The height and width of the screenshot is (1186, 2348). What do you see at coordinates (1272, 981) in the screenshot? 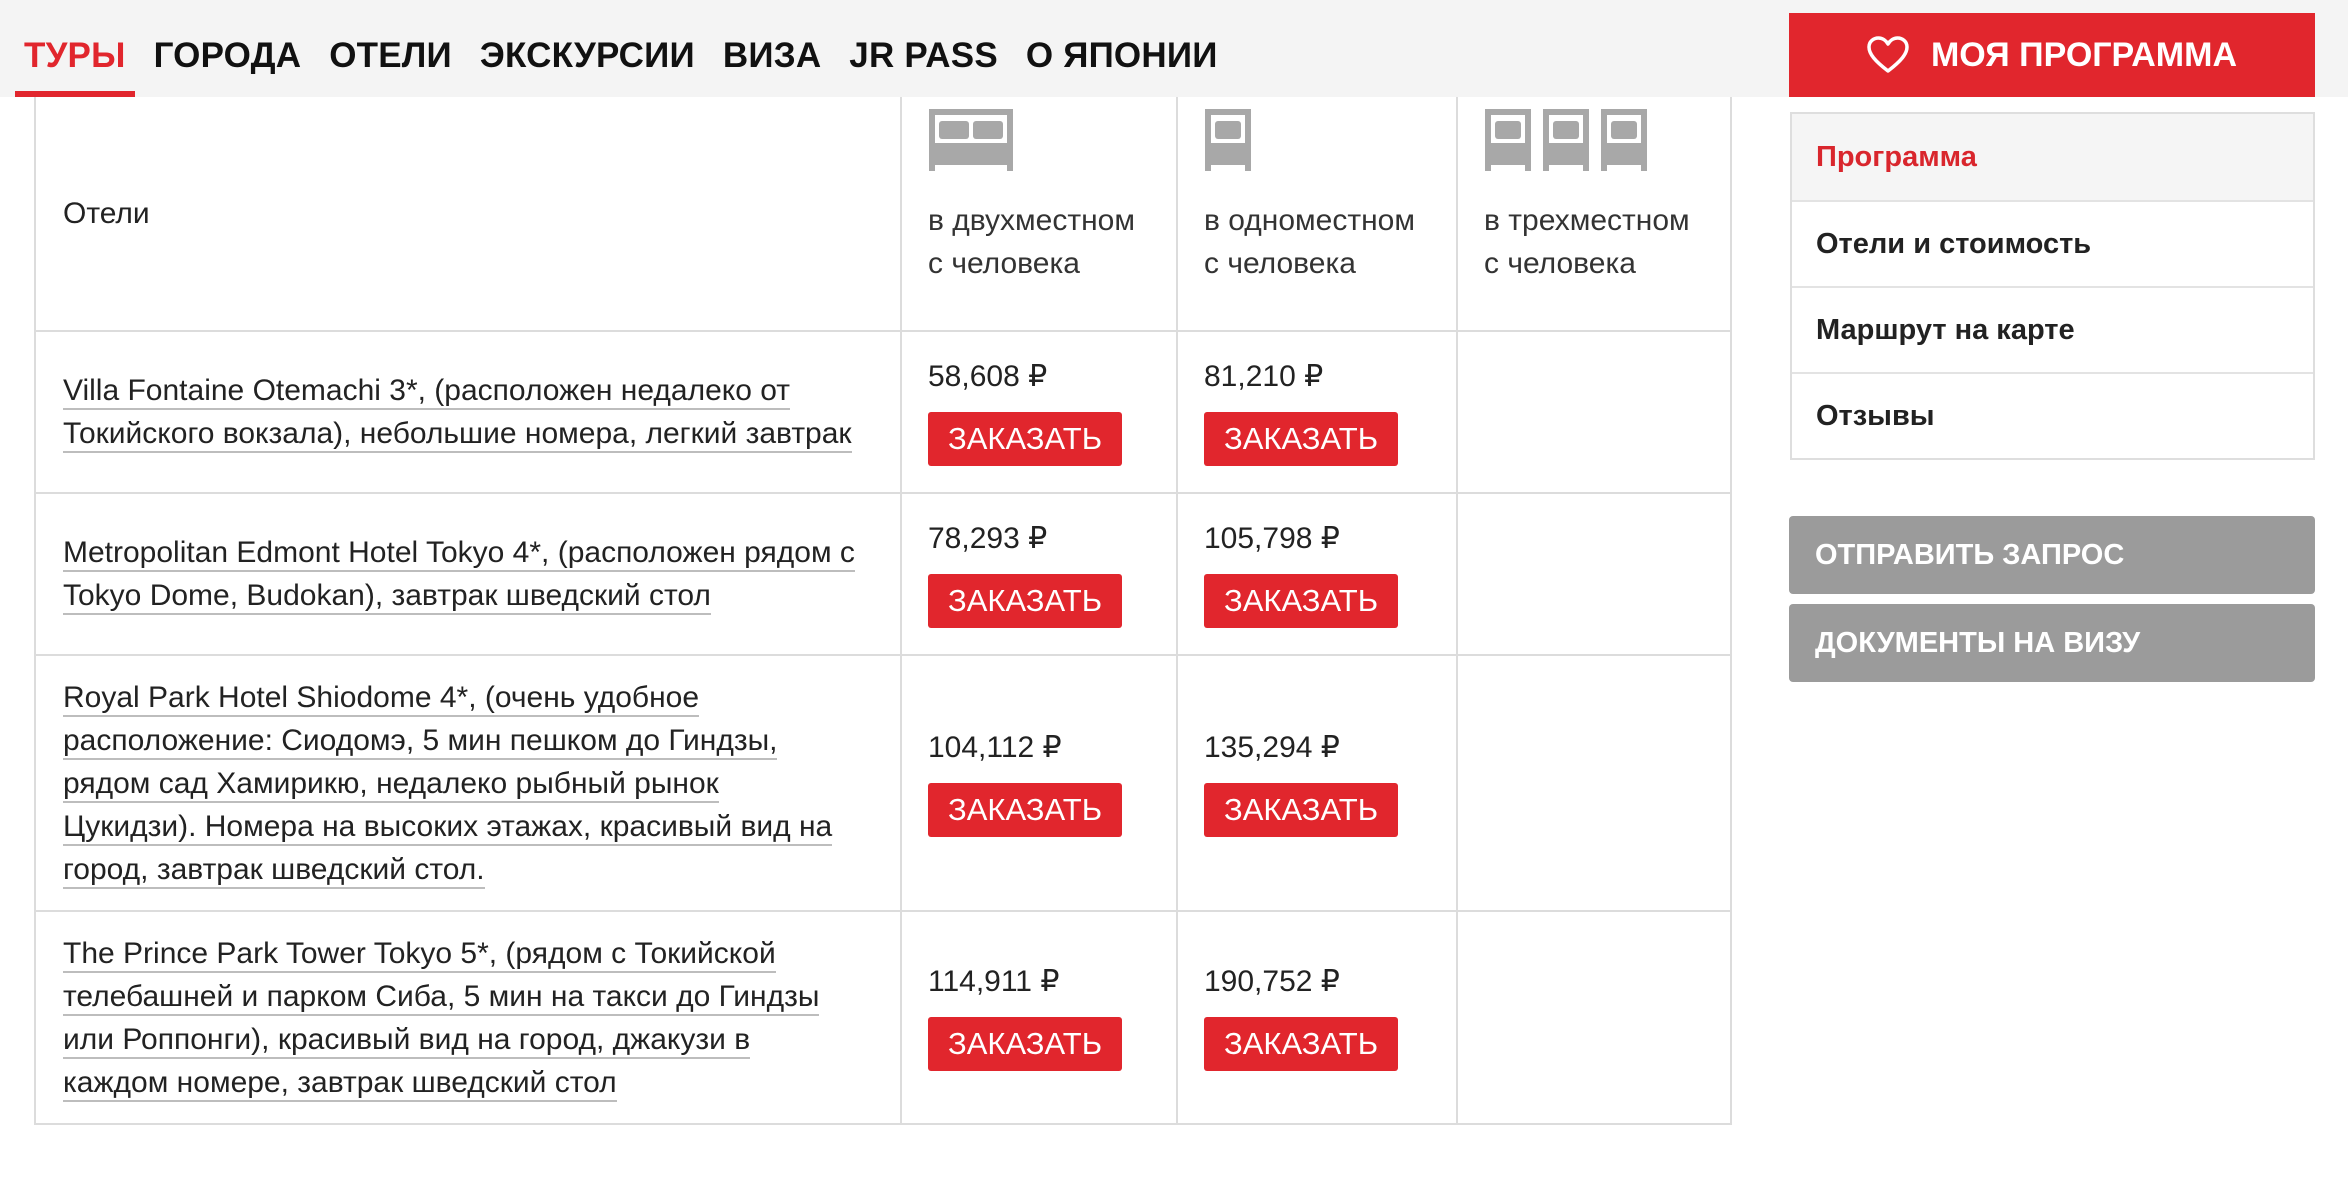
I see `price-single: 190,752 ₽` at bounding box center [1272, 981].